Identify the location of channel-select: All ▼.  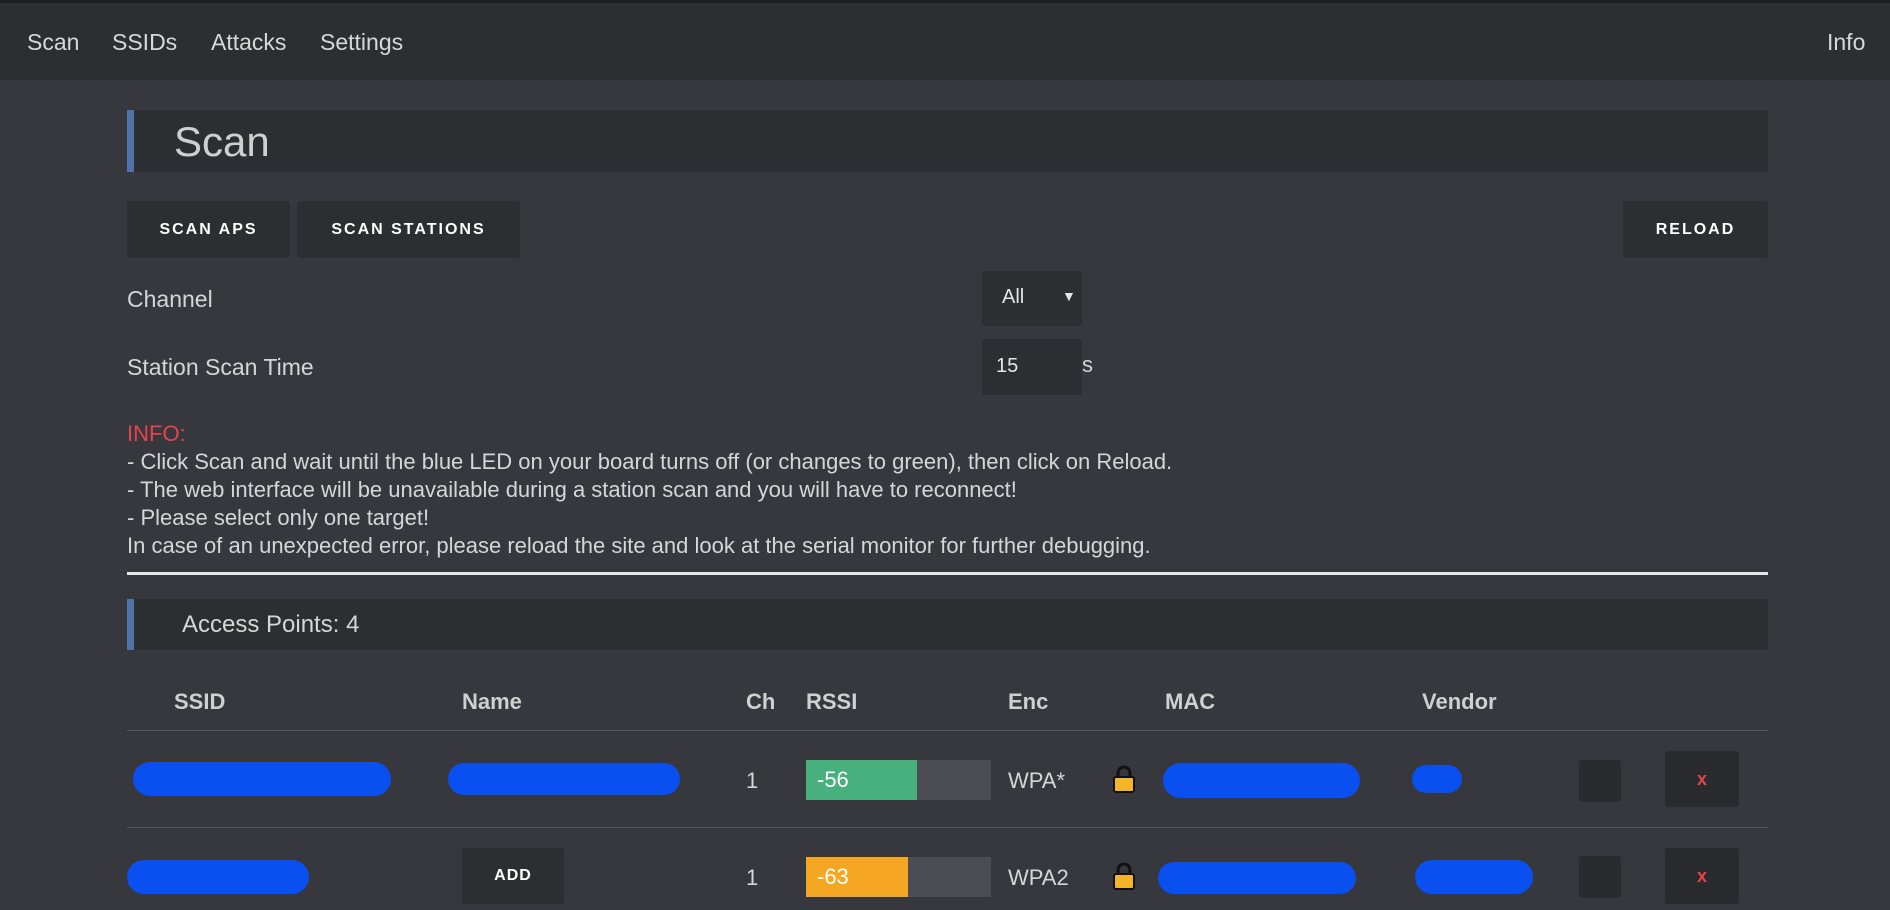
(1032, 298).